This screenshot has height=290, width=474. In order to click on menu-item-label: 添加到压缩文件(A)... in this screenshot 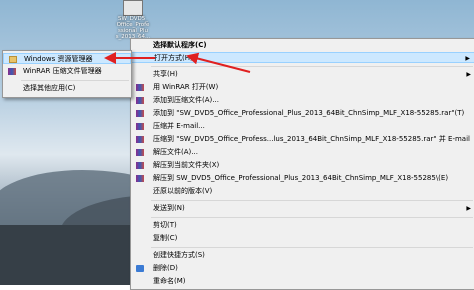, I will do `click(186, 100)`.